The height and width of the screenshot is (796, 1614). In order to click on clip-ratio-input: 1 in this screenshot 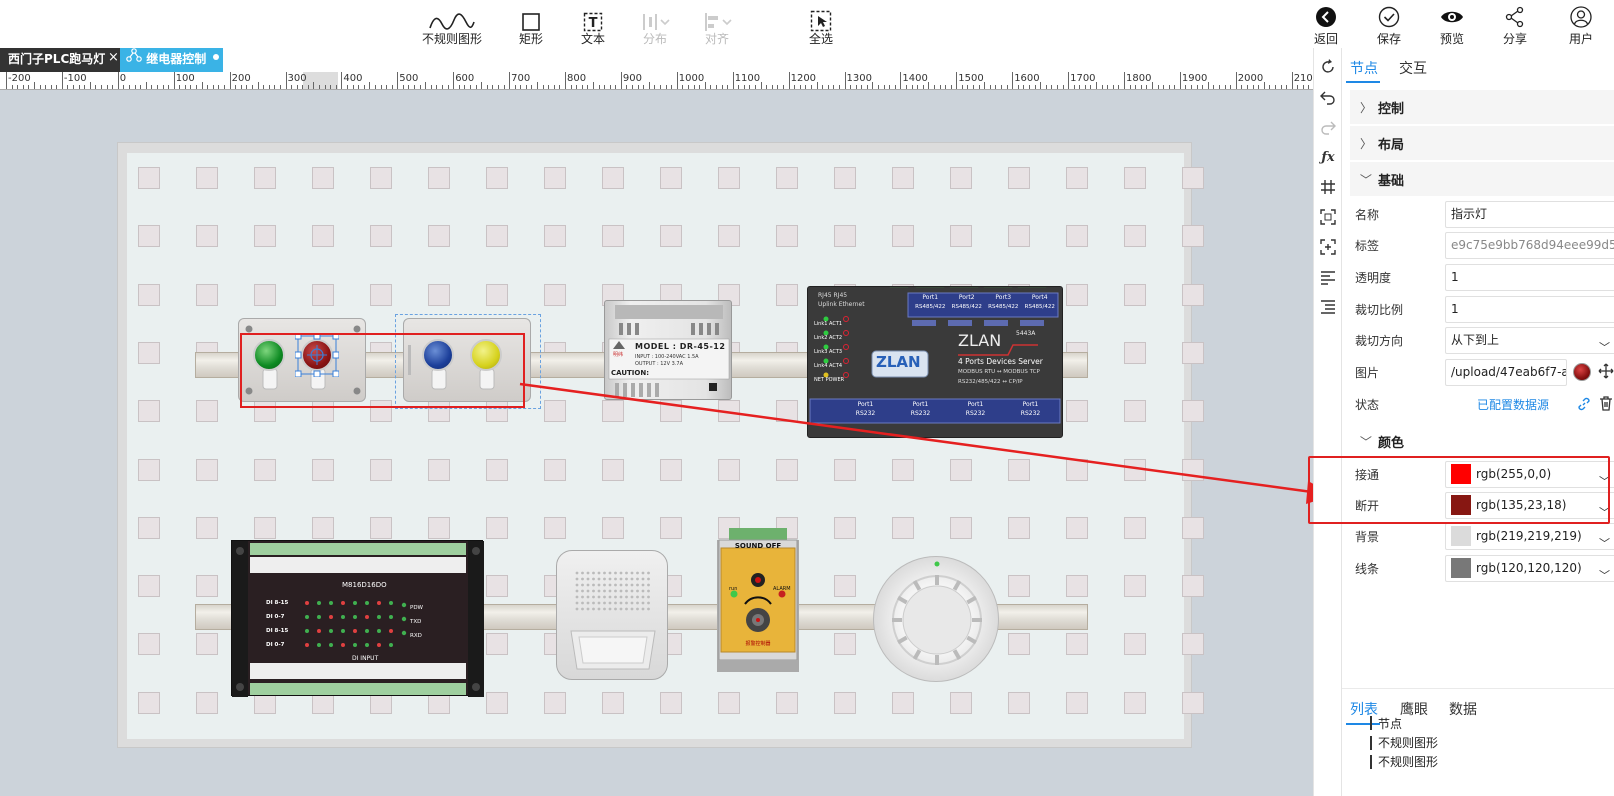, I will do `click(1529, 309)`.